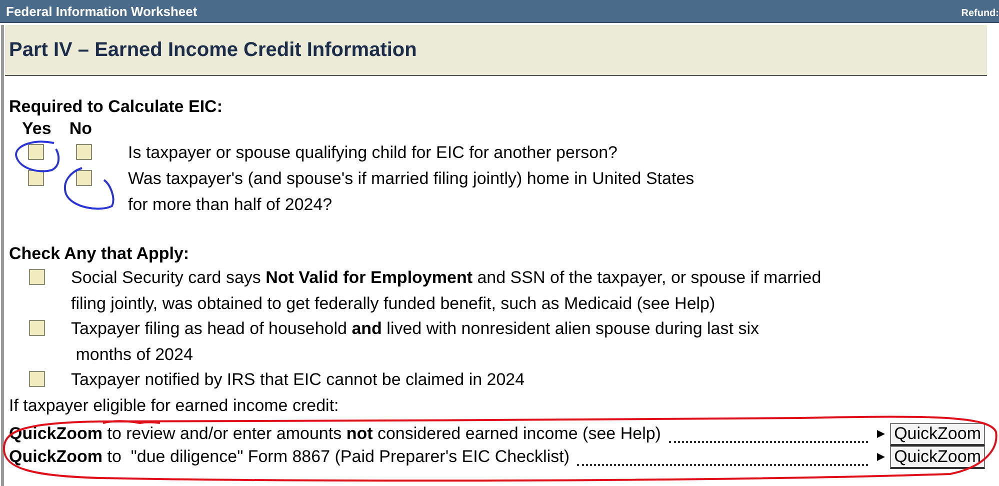 This screenshot has height=486, width=999. What do you see at coordinates (99, 254) in the screenshot?
I see `section-heading: Check Any that Apply:` at bounding box center [99, 254].